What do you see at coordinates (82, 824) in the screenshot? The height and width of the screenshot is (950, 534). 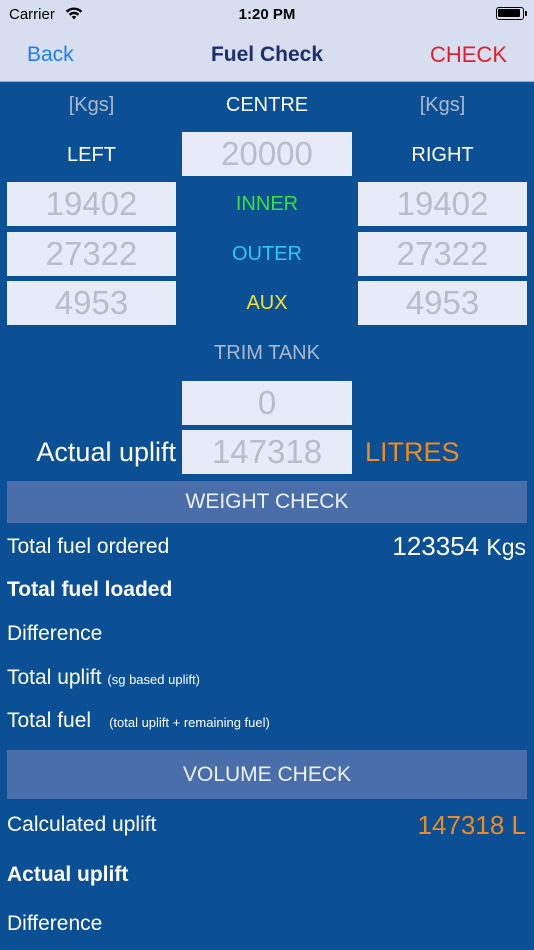 I see `calculated-uplift-label: Calculated uplift` at bounding box center [82, 824].